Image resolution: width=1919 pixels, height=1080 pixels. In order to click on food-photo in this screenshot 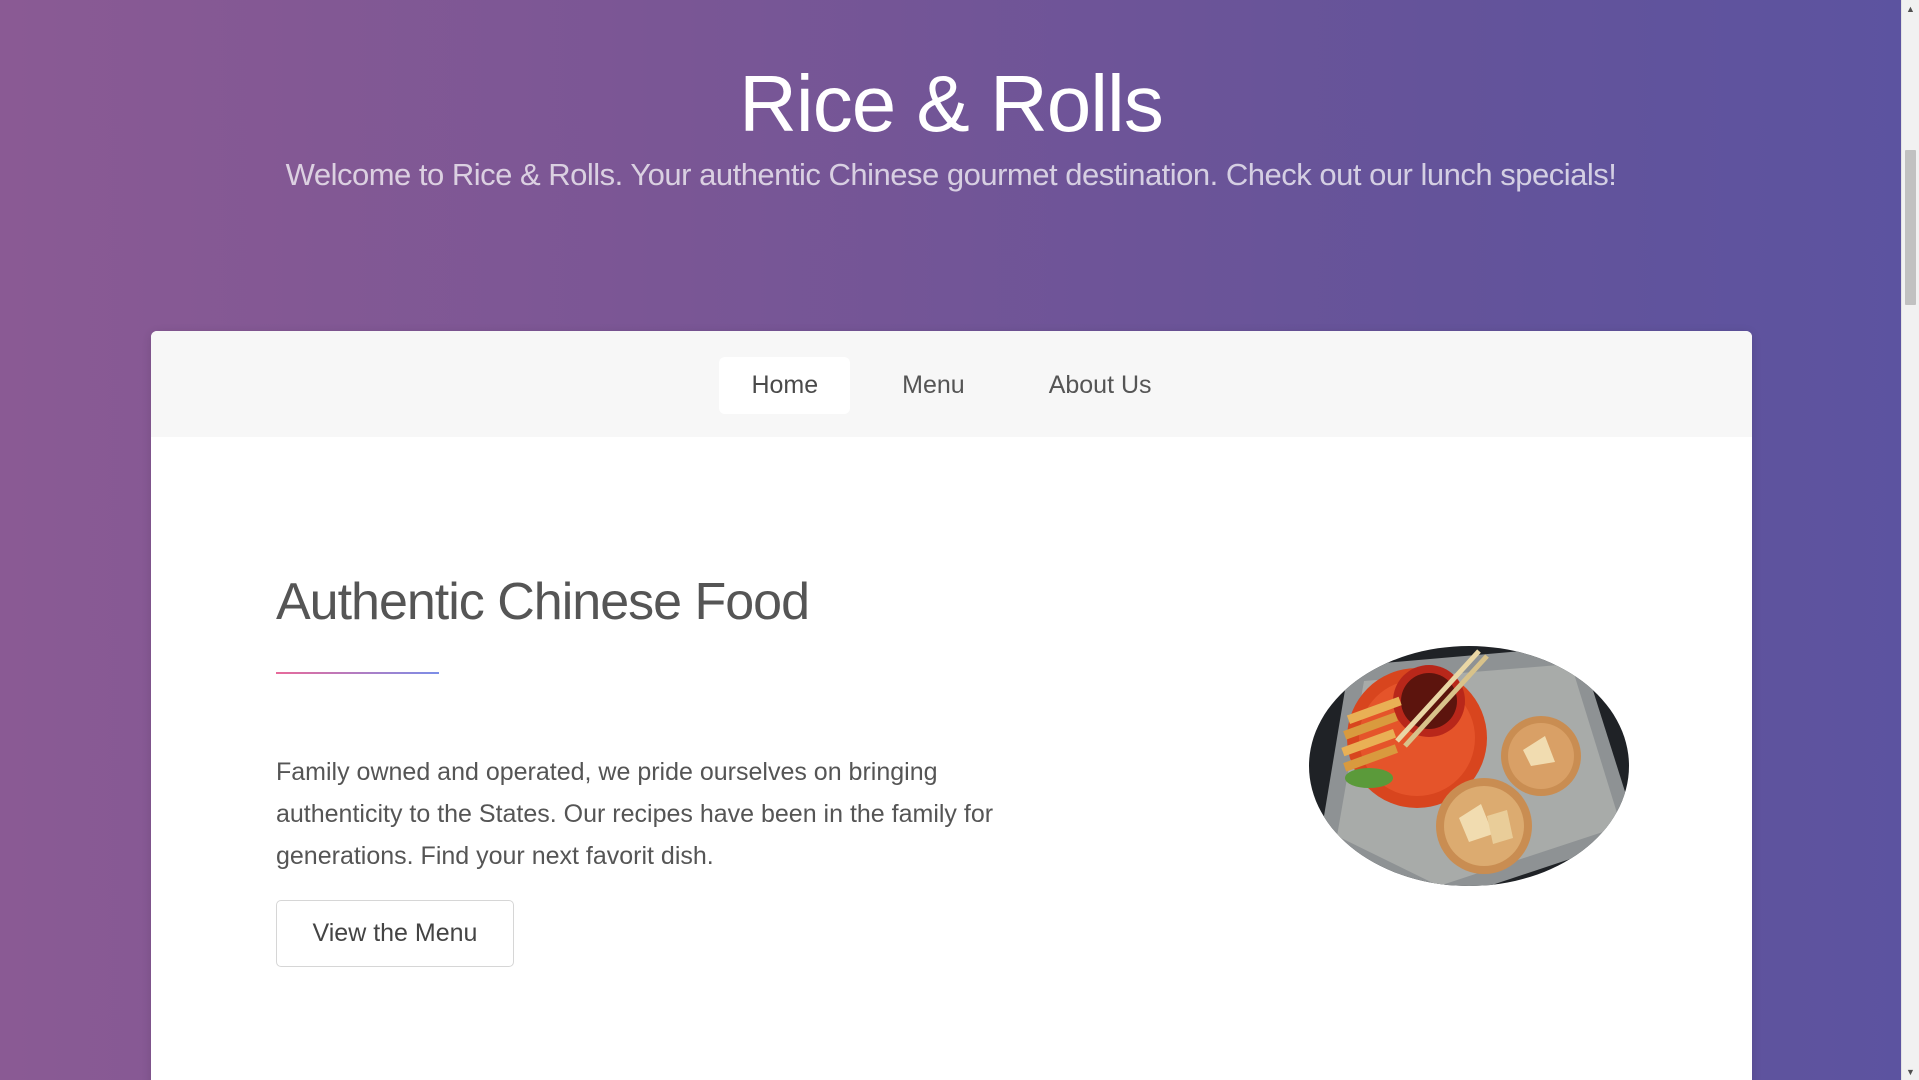, I will do `click(1469, 766)`.